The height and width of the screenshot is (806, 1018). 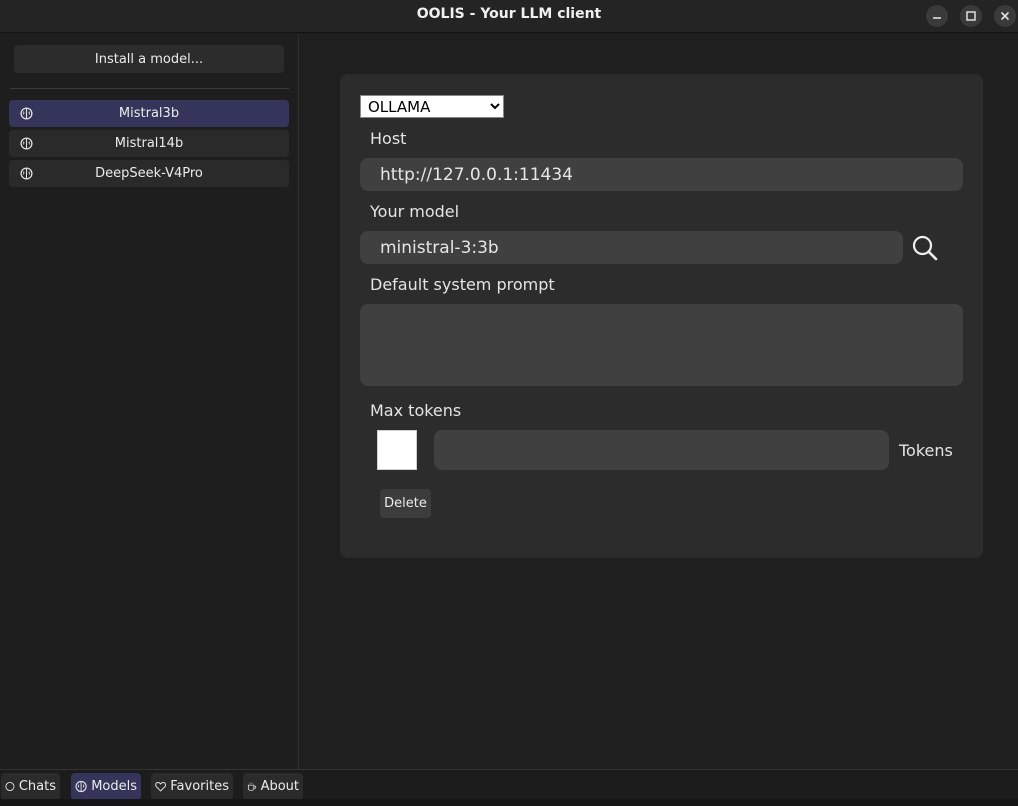 I want to click on model-label: DeepSeek-V4Pro, so click(x=149, y=173).